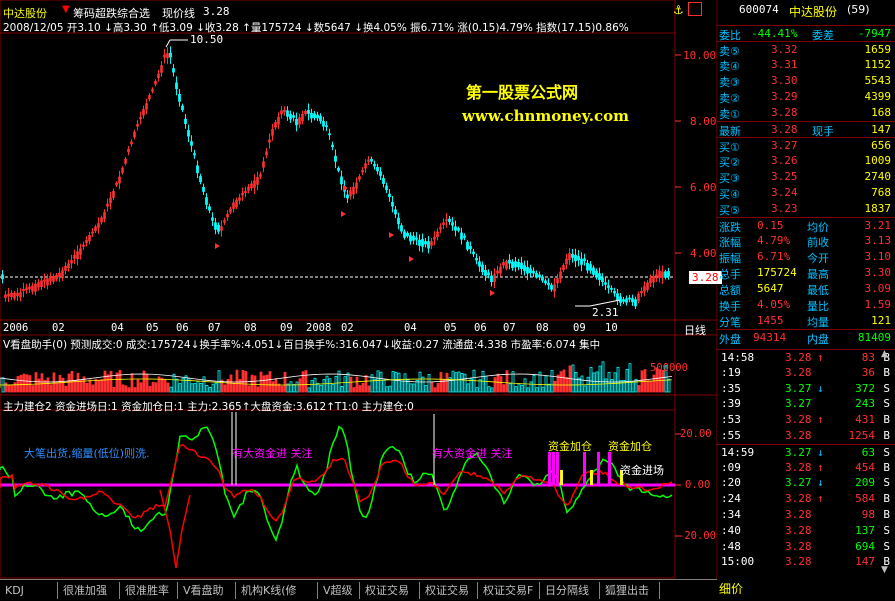 This screenshot has height=601, width=895. What do you see at coordinates (449, 590) in the screenshot?
I see `indicator-tab: 权证交易C` at bounding box center [449, 590].